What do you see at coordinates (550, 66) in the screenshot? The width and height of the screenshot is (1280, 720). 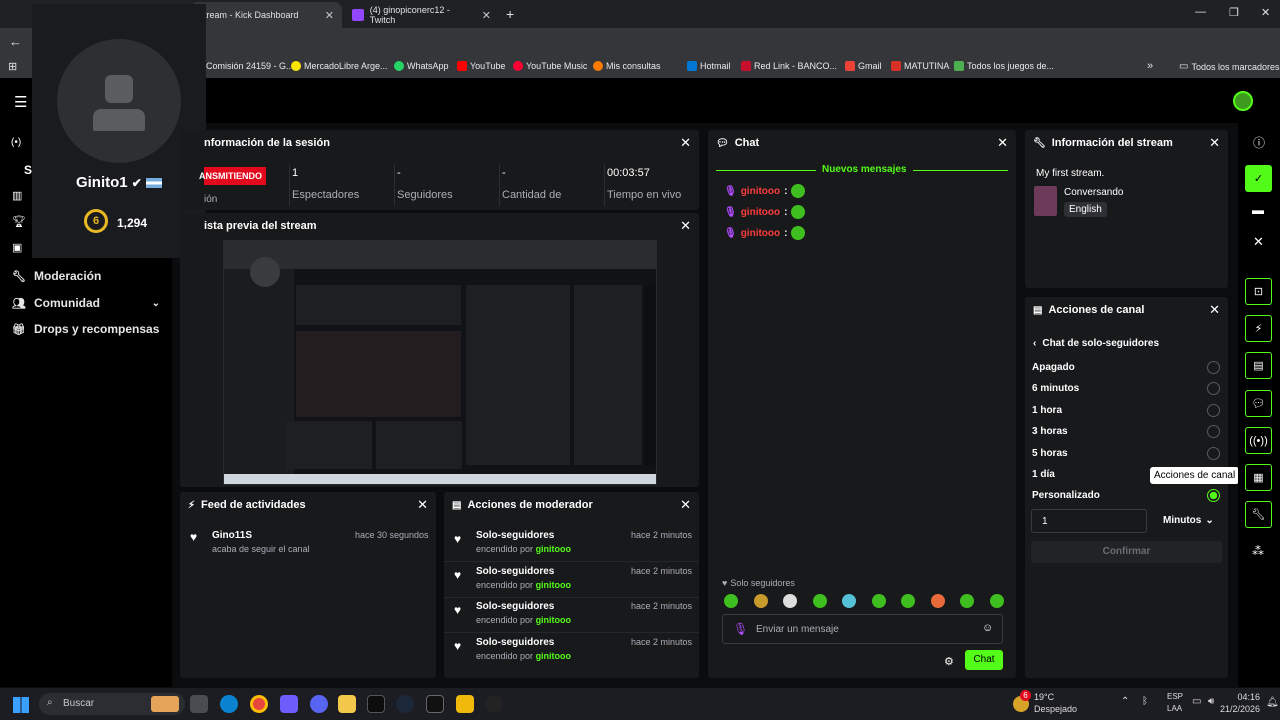 I see `bookmark: YouTube Music` at bounding box center [550, 66].